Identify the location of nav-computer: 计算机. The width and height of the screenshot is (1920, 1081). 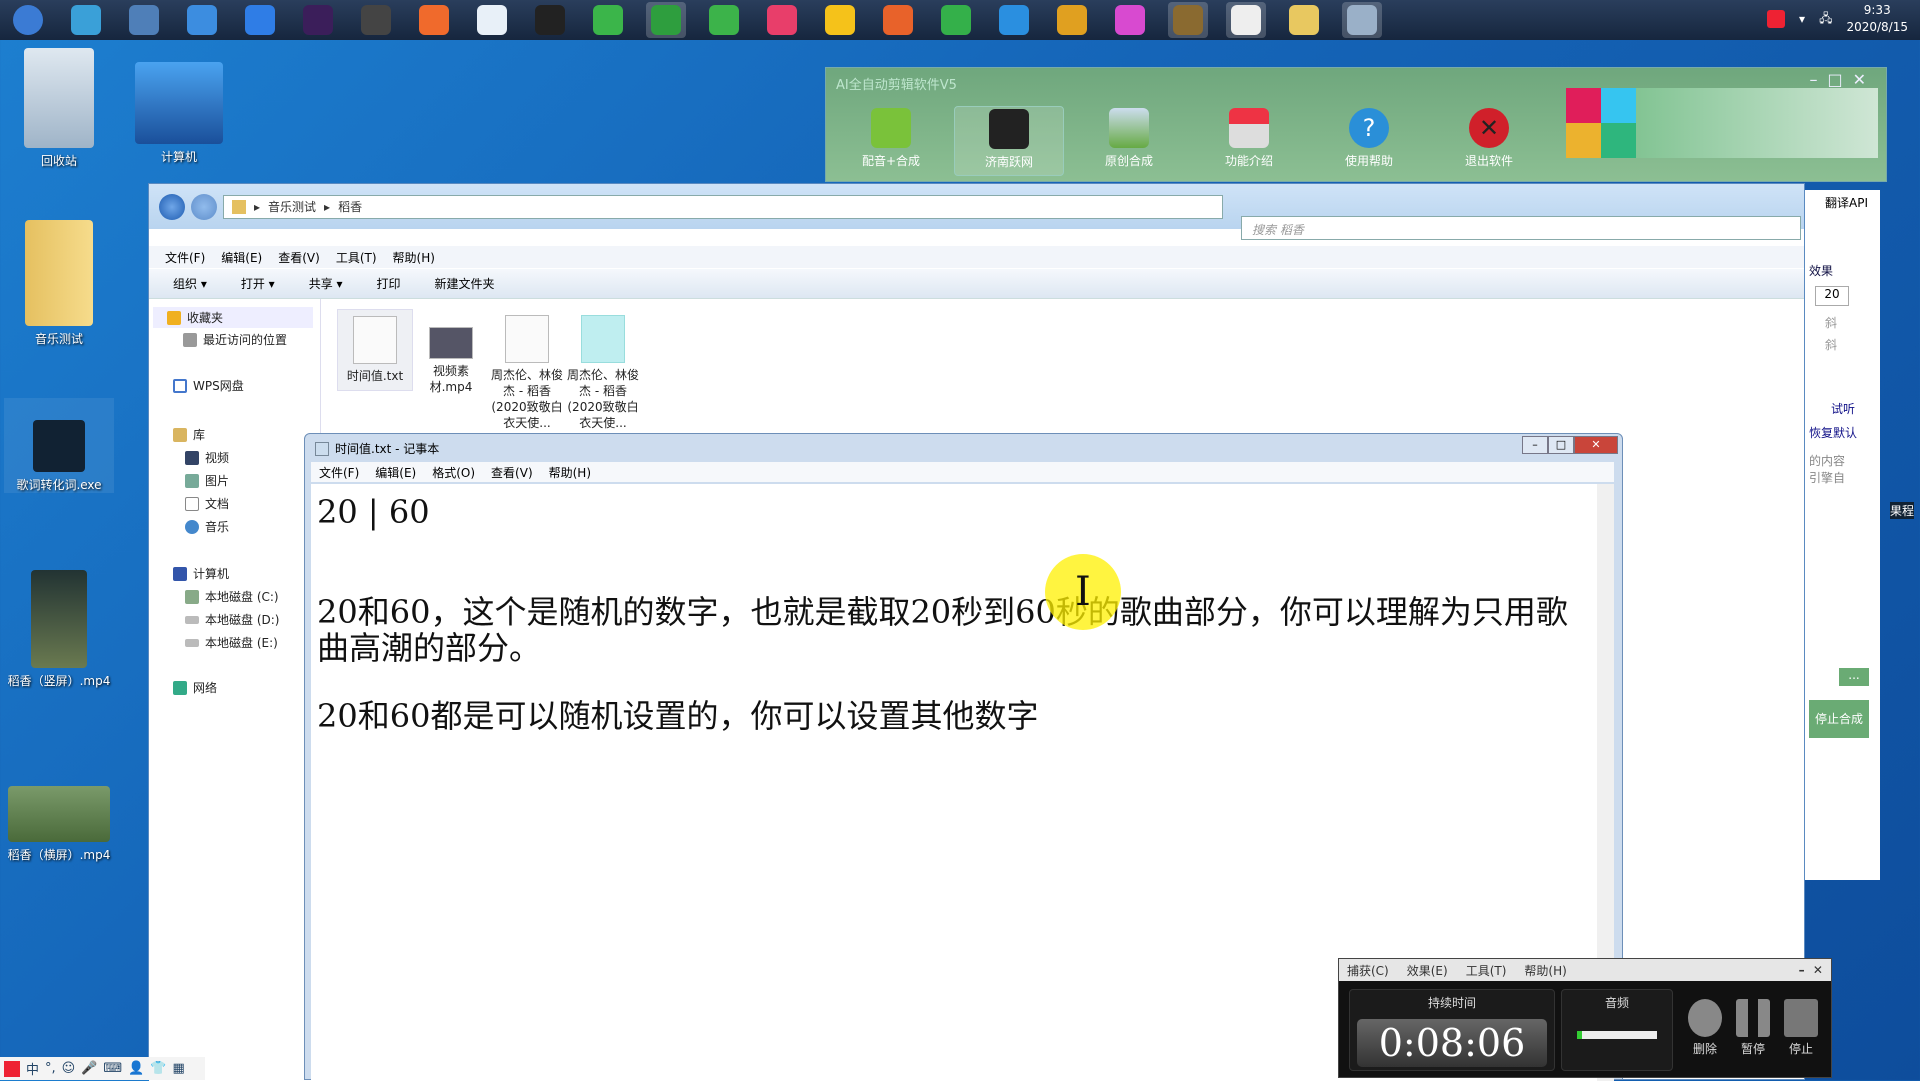
(201, 573).